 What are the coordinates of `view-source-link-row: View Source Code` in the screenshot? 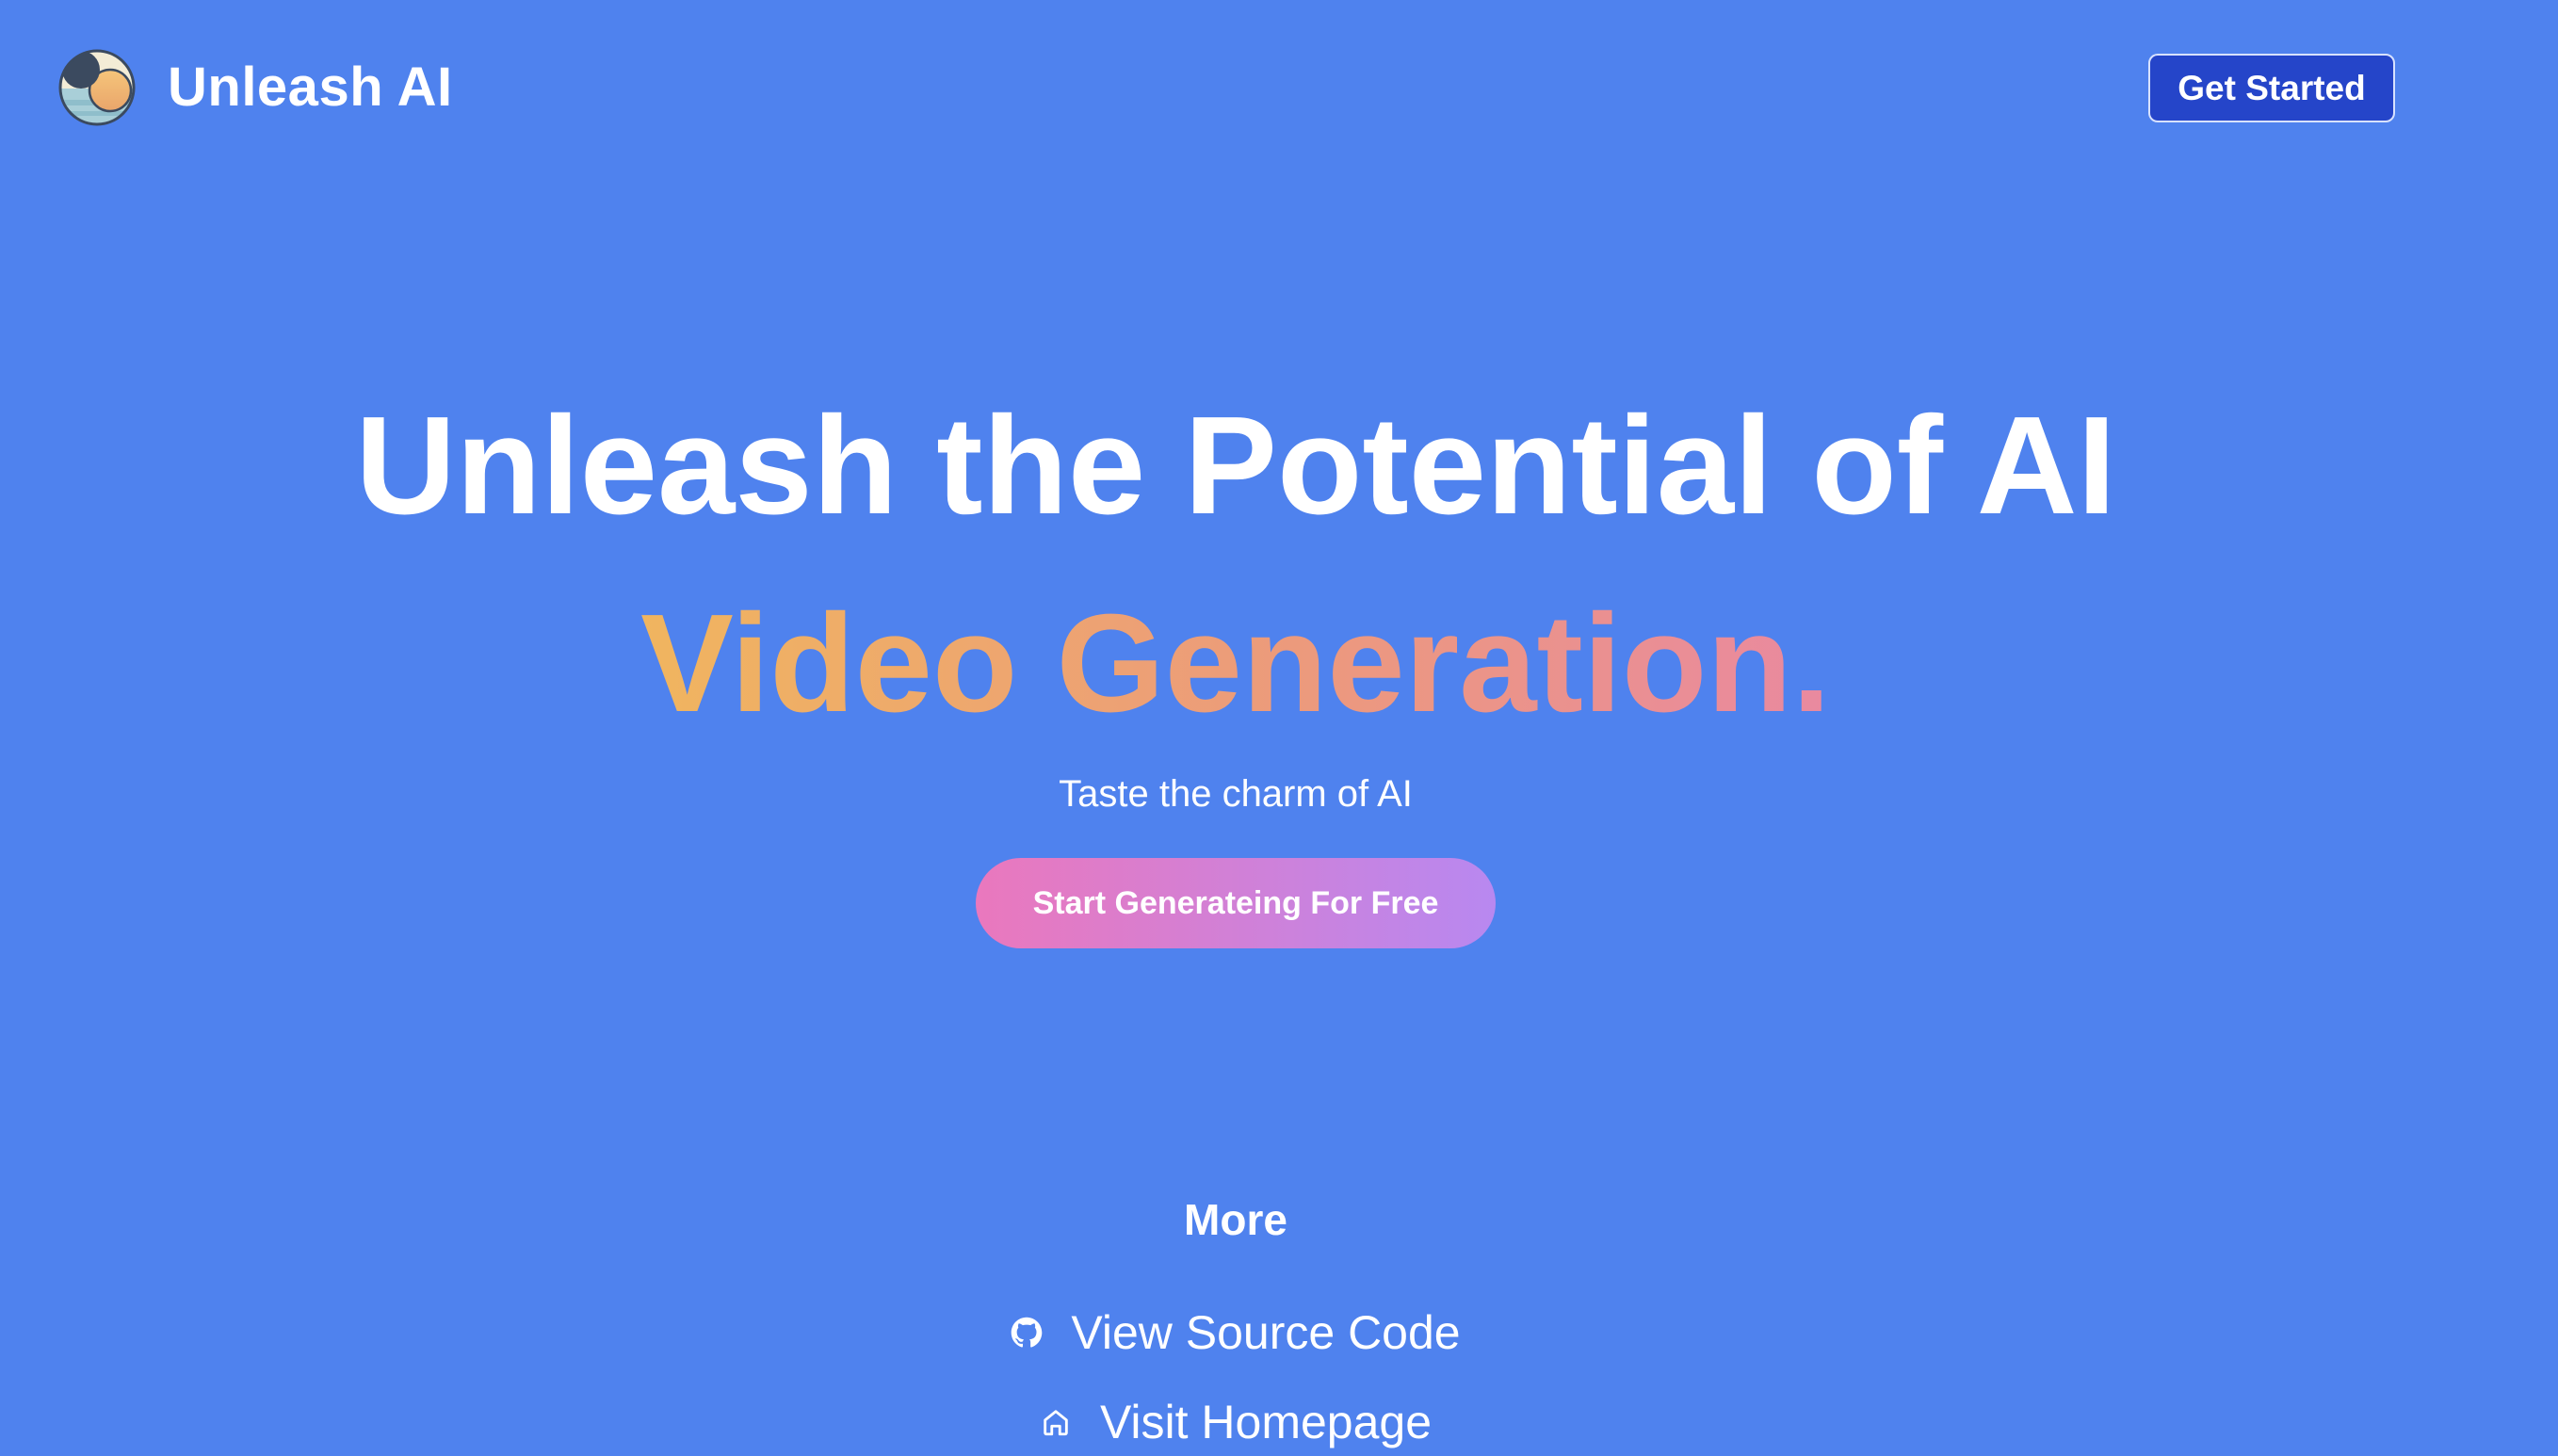 It's located at (1235, 1333).